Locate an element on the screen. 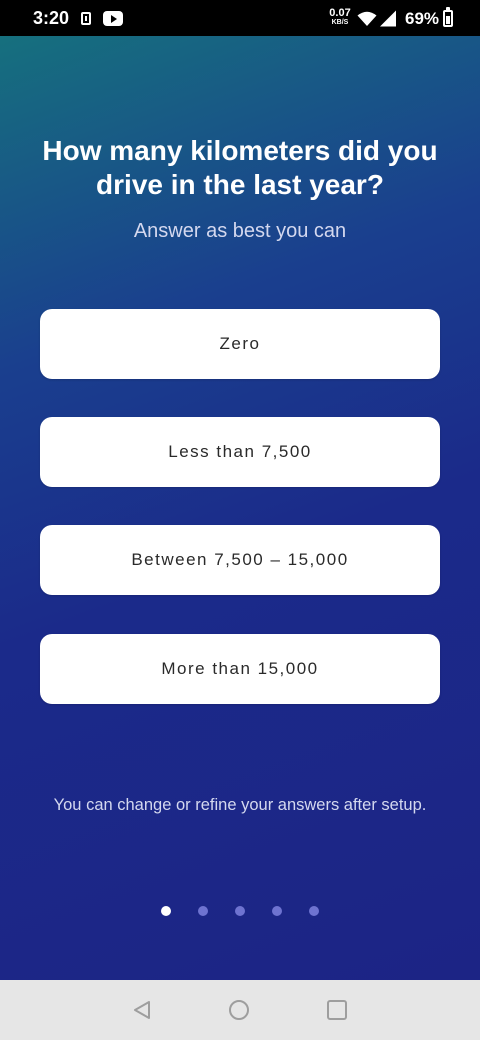  page-indicator is located at coordinates (240, 912).